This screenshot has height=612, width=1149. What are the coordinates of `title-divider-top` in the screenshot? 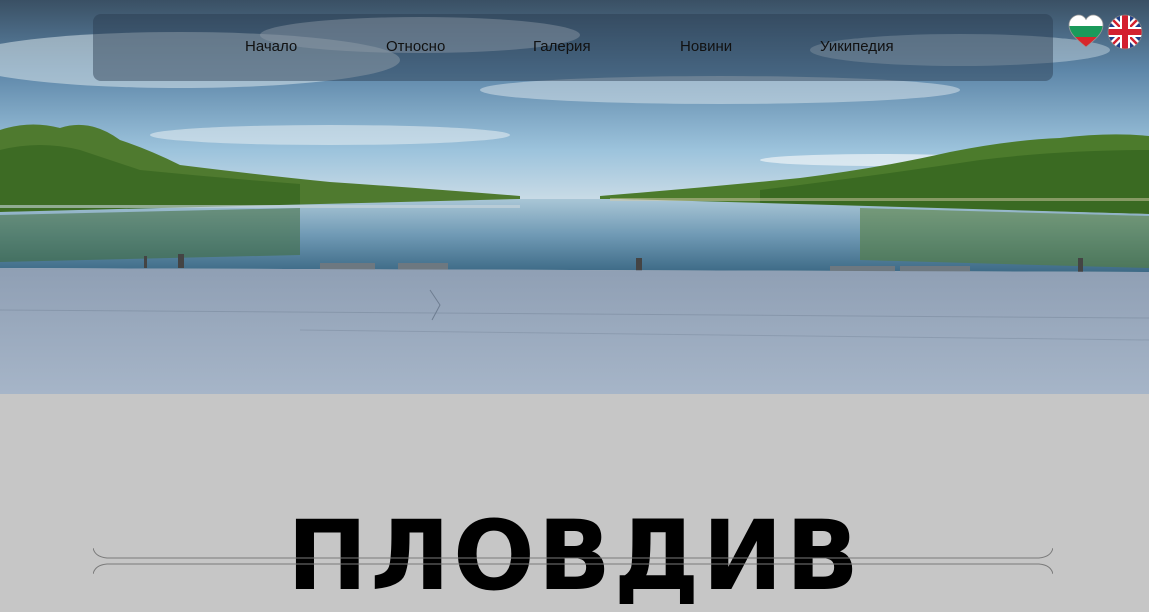 It's located at (573, 553).